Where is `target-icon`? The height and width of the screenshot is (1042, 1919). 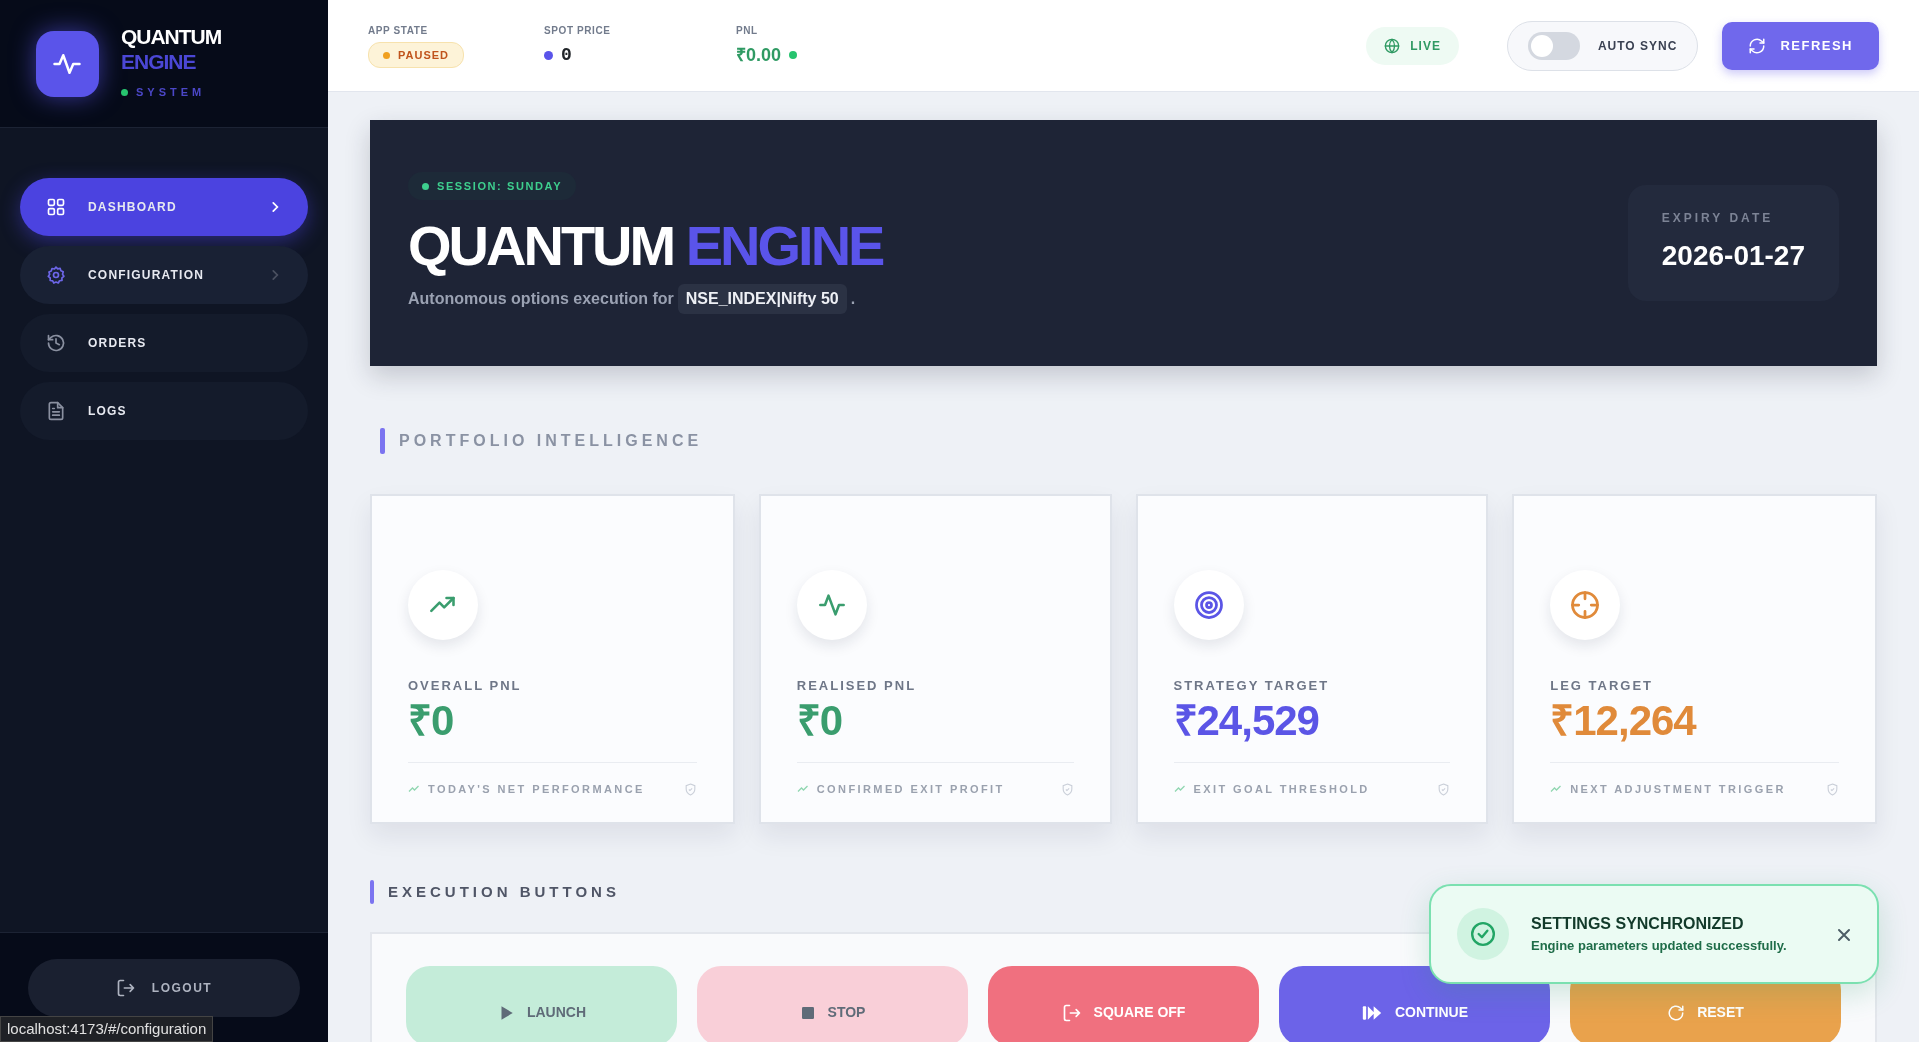 target-icon is located at coordinates (1208, 605).